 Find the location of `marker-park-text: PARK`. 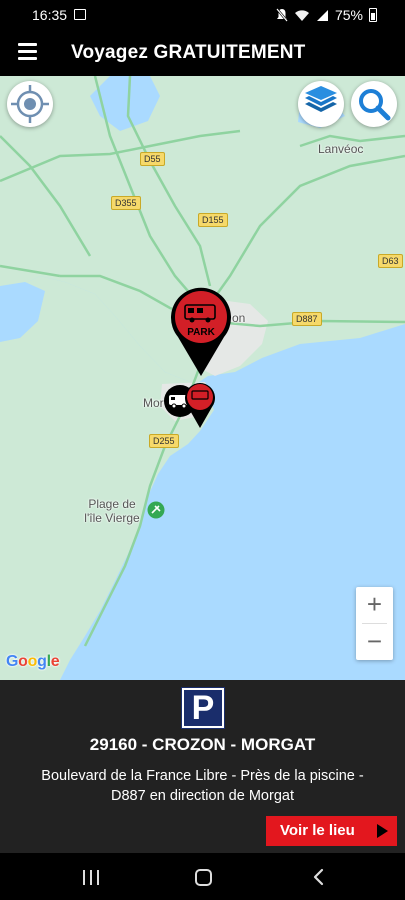

marker-park-text: PARK is located at coordinates (201, 332).